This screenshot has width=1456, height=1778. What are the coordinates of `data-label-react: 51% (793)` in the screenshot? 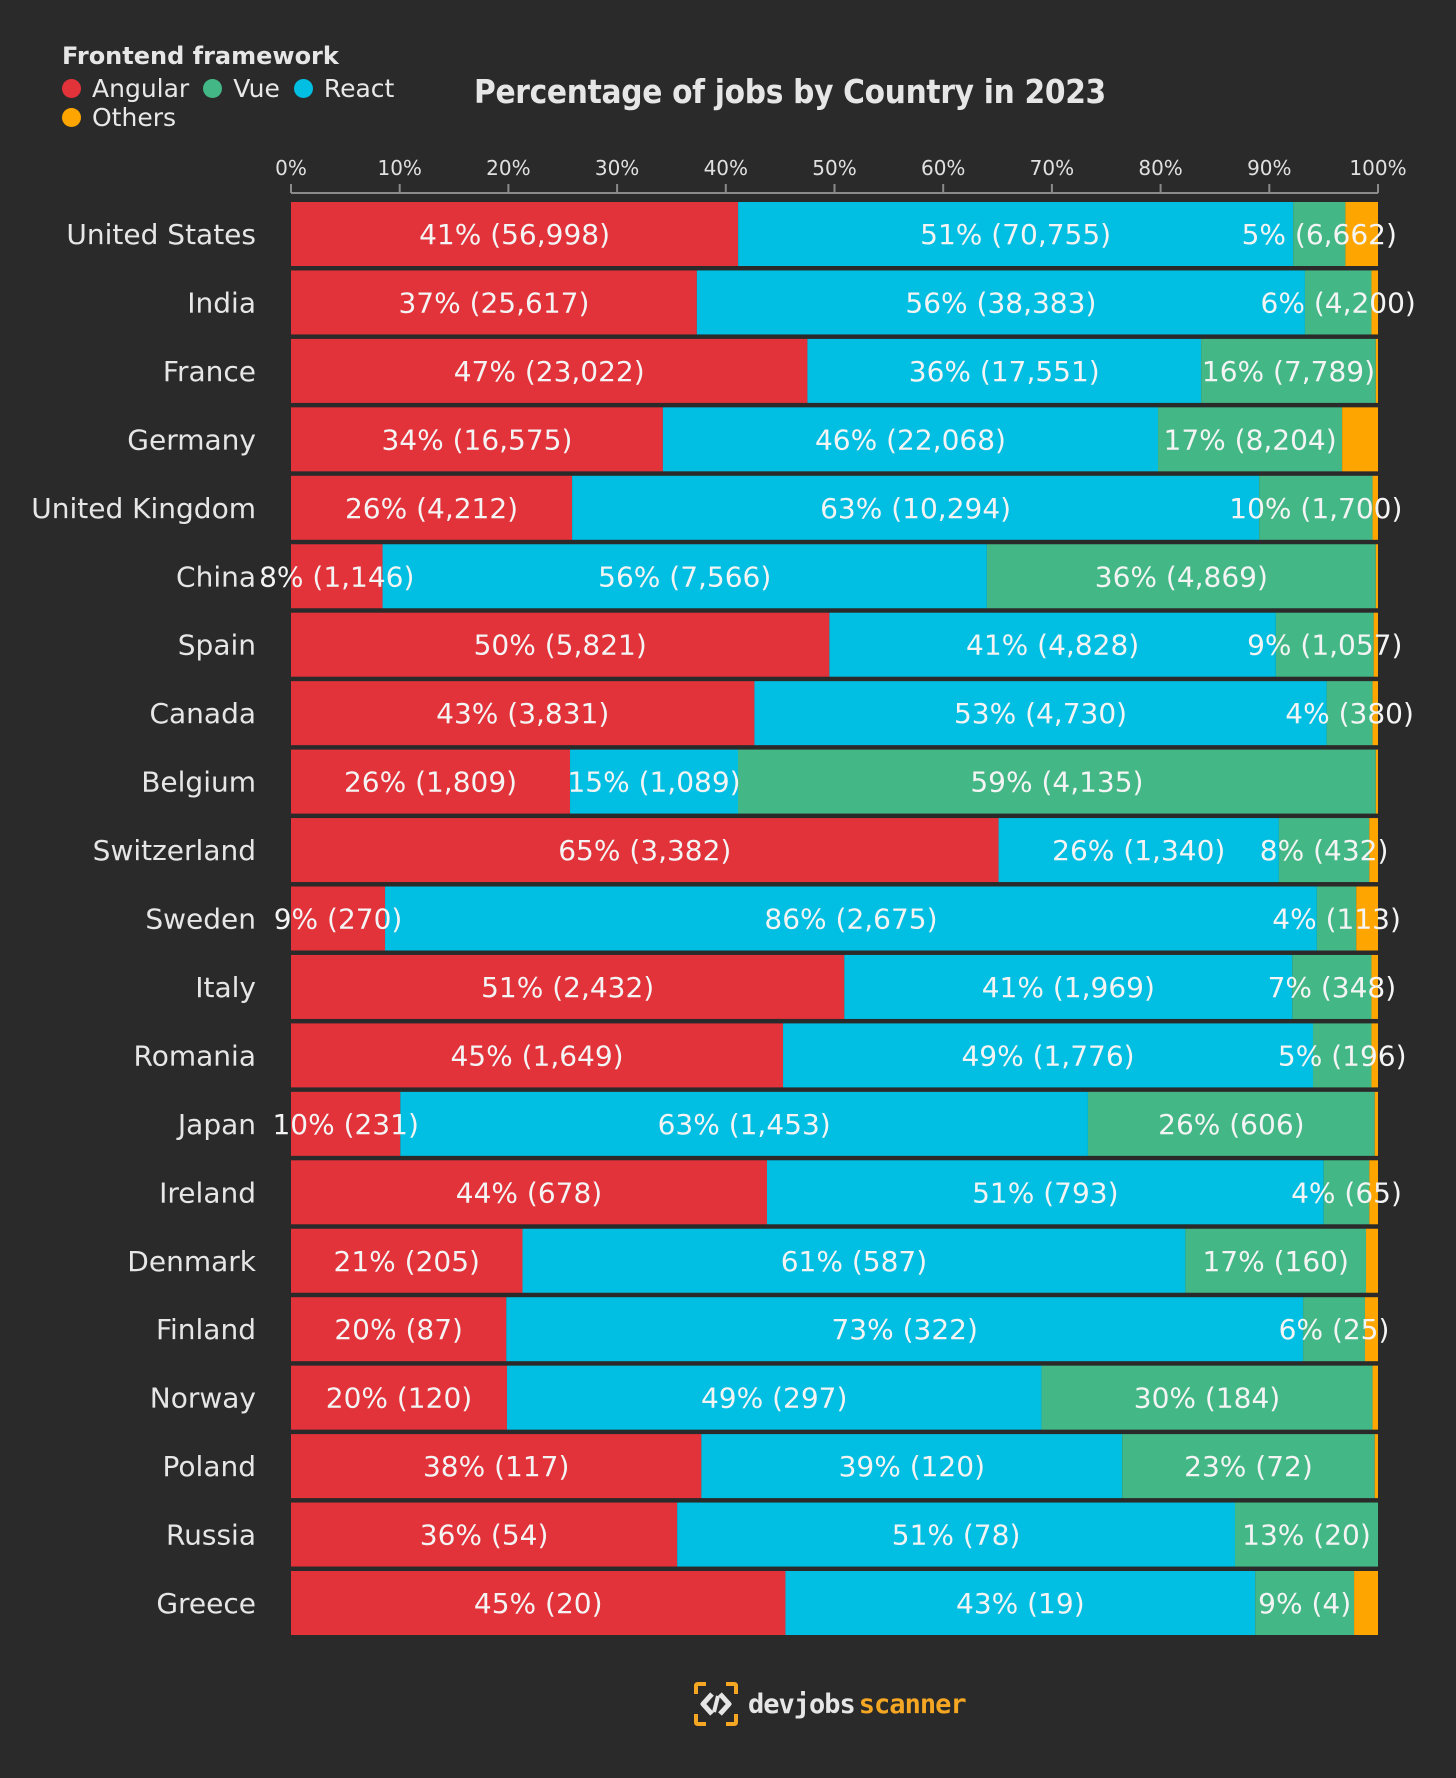 It's located at (1045, 1192).